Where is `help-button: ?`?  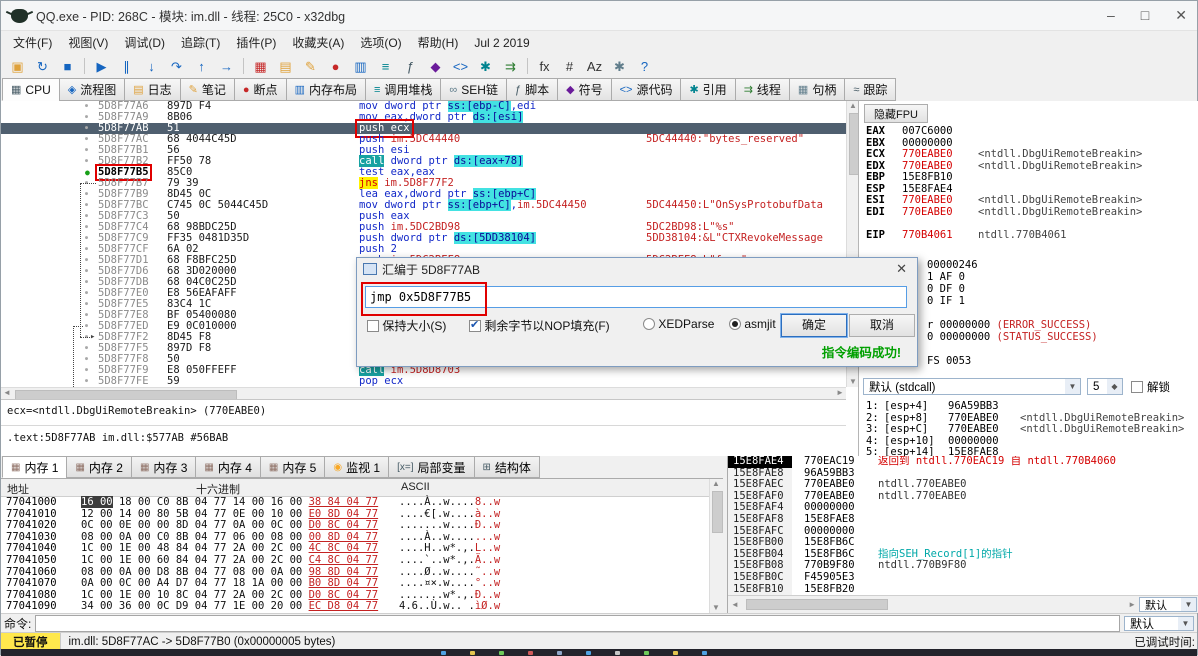 help-button: ? is located at coordinates (644, 66).